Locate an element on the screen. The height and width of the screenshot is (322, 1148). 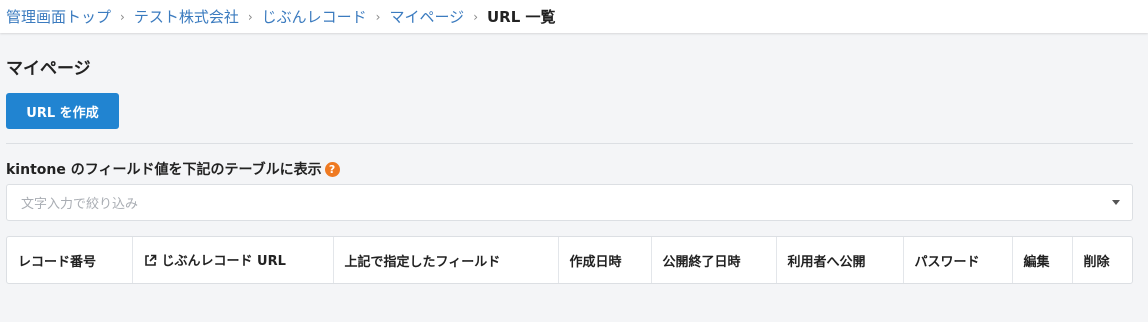
breadcrumb-company: テスト株式会社 is located at coordinates (186, 16).